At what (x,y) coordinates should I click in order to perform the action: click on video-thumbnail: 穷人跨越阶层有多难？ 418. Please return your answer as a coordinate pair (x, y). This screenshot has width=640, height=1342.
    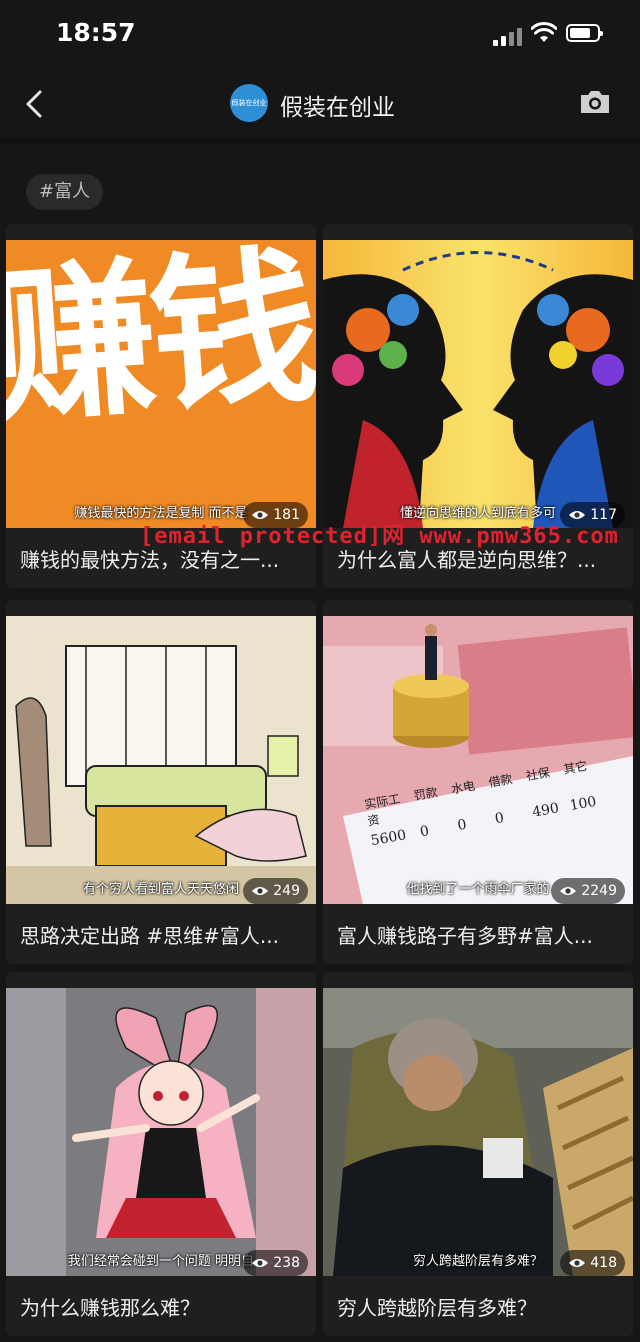
    Looking at the image, I should click on (478, 1132).